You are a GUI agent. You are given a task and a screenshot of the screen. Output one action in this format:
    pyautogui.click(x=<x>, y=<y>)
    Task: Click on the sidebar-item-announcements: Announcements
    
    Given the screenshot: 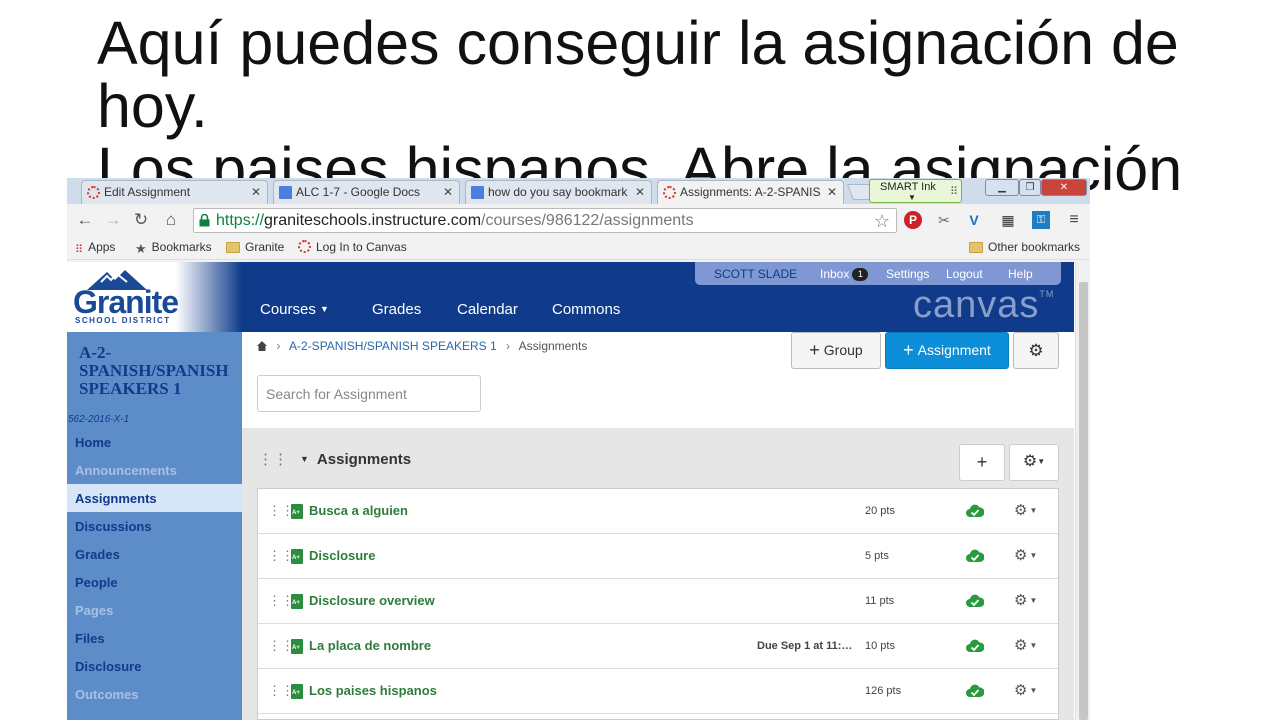 What is the action you would take?
    pyautogui.click(x=154, y=470)
    